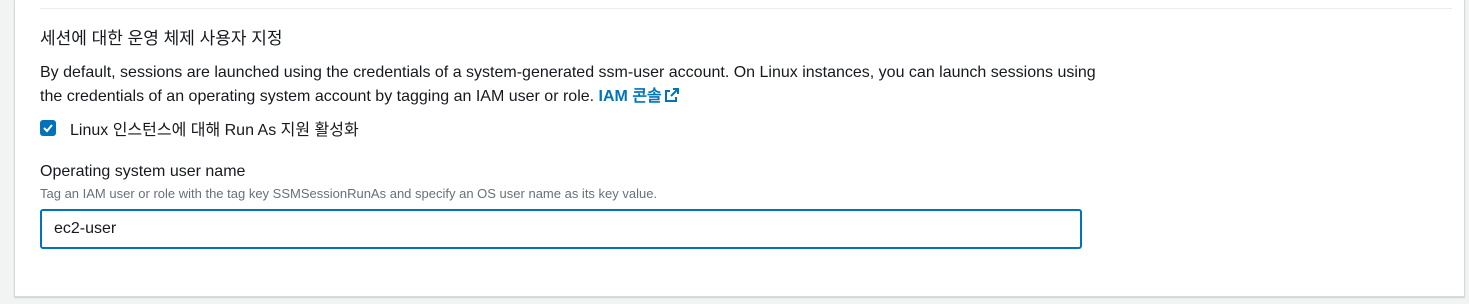 Image resolution: width=1469 pixels, height=304 pixels. Describe the element at coordinates (672, 99) in the screenshot. I see `external-link-icon` at that location.